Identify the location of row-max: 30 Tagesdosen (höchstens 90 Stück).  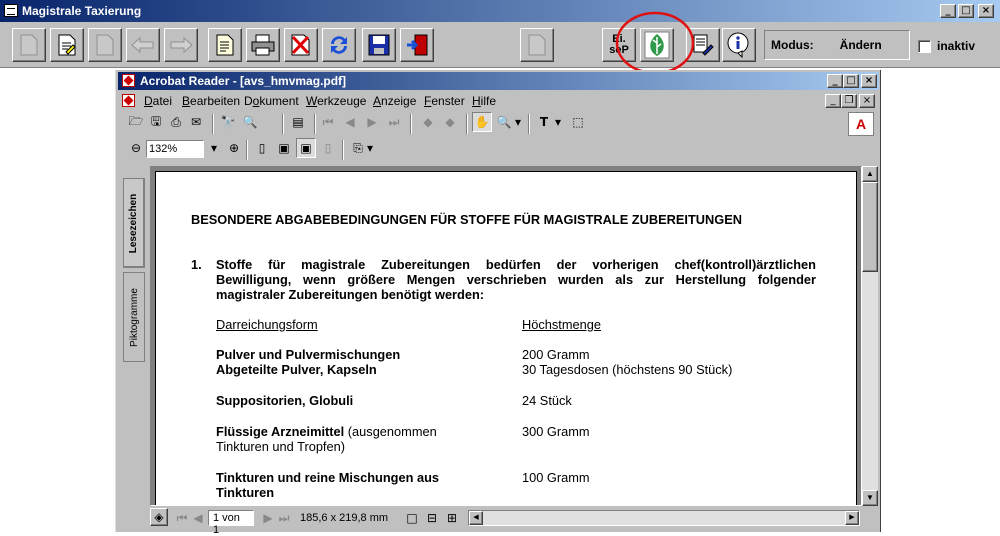
(627, 369).